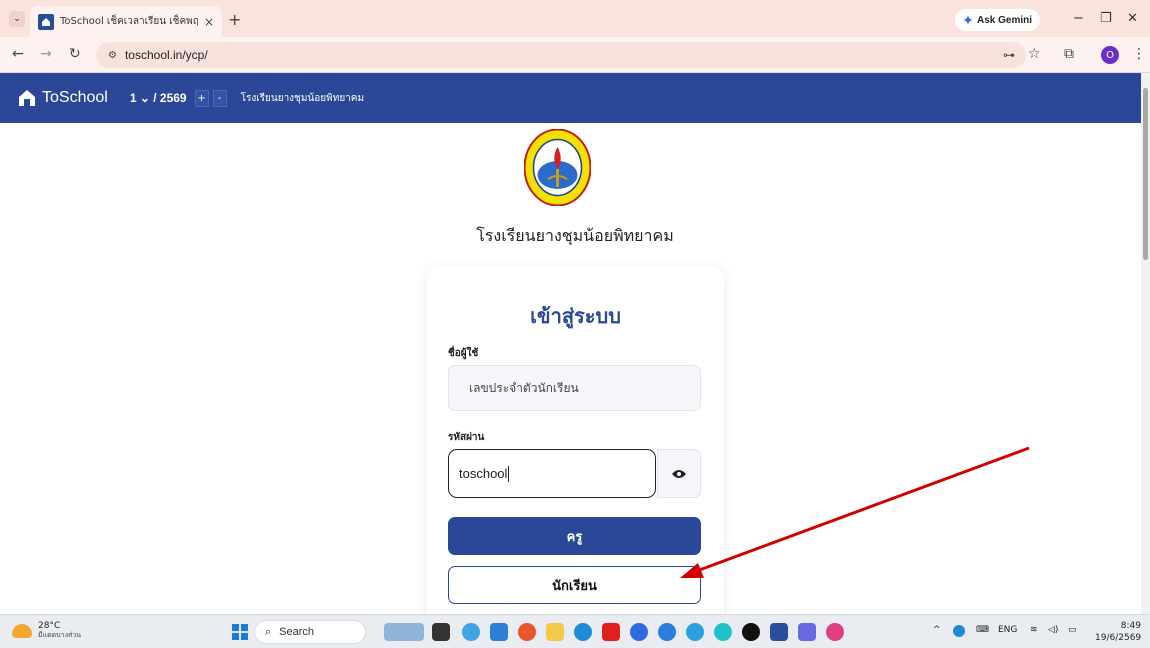  I want to click on partly-sunny-icon, so click(22, 630).